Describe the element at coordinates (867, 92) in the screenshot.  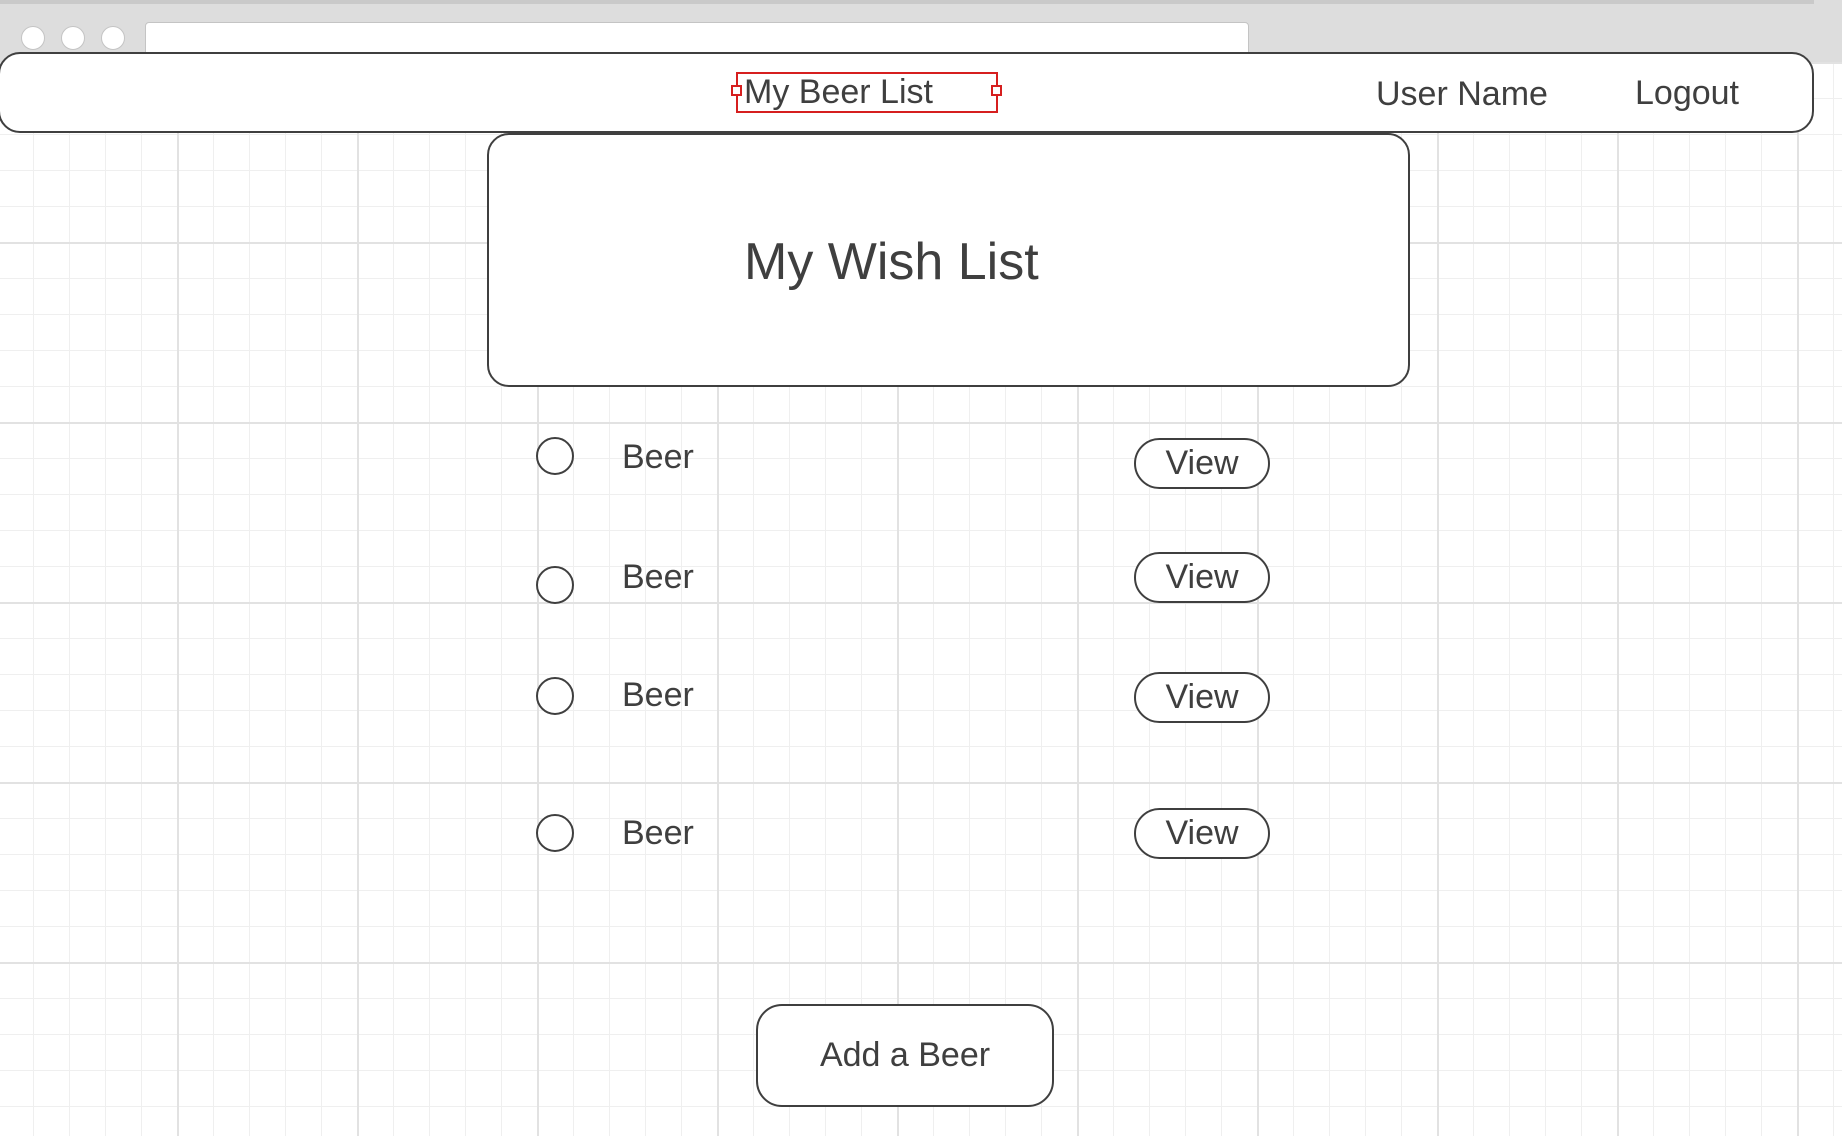
I see `brand-link: My Beer List` at that location.